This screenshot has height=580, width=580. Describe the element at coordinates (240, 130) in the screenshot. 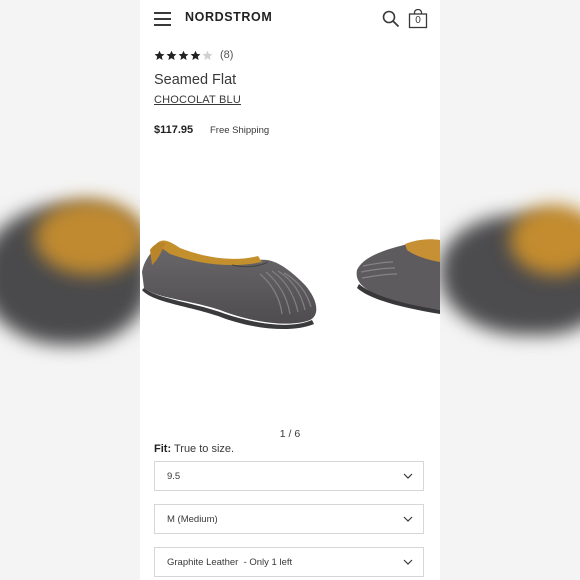

I see `shipping-info: Free Shipping` at that location.